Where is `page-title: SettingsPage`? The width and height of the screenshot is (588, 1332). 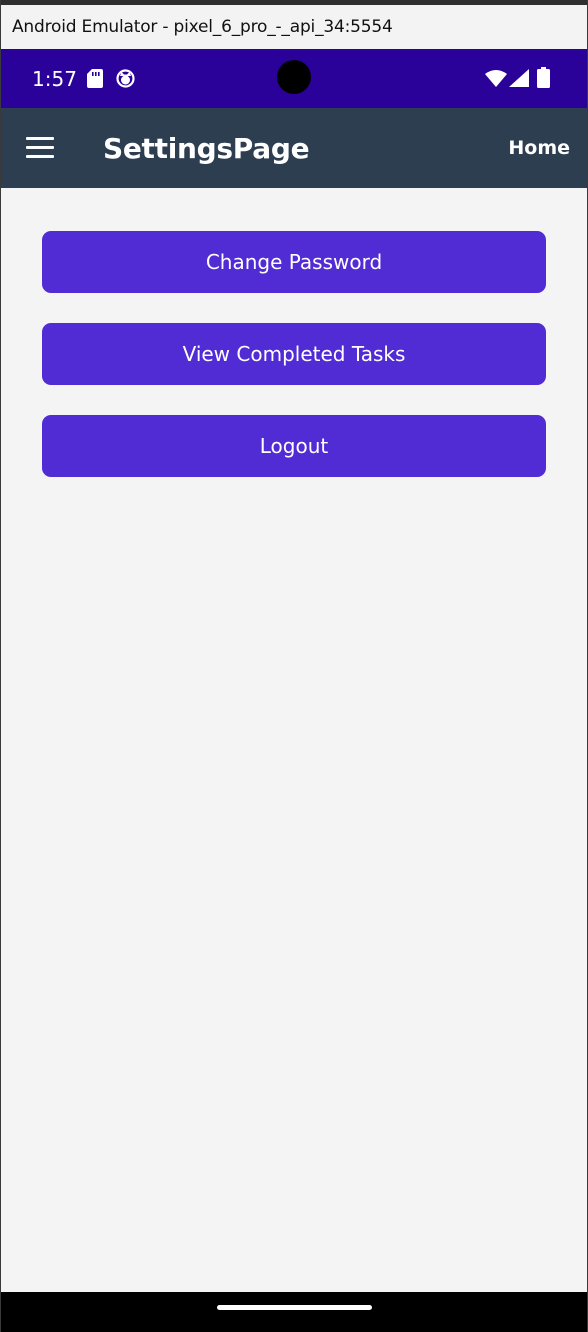
page-title: SettingsPage is located at coordinates (206, 148).